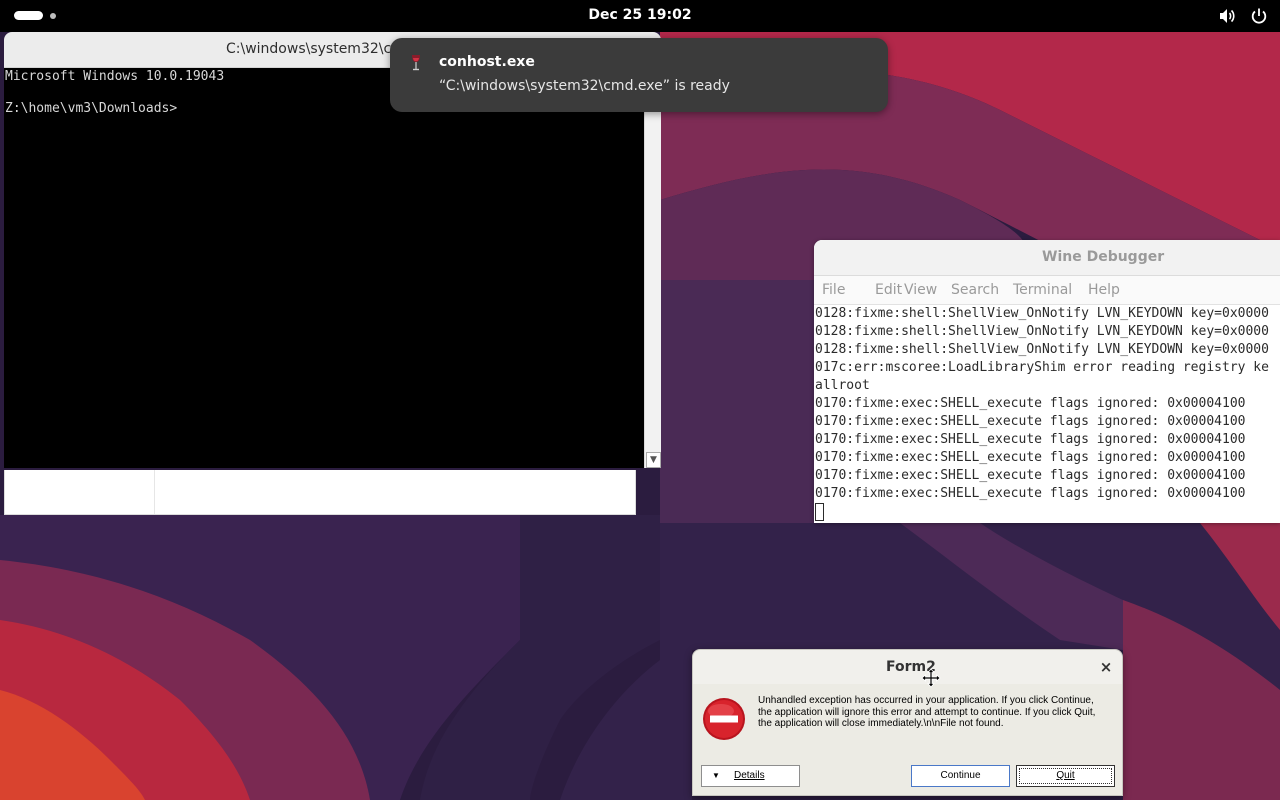 This screenshot has width=1280, height=800. Describe the element at coordinates (960, 776) in the screenshot. I see `continue-button: Continue` at that location.